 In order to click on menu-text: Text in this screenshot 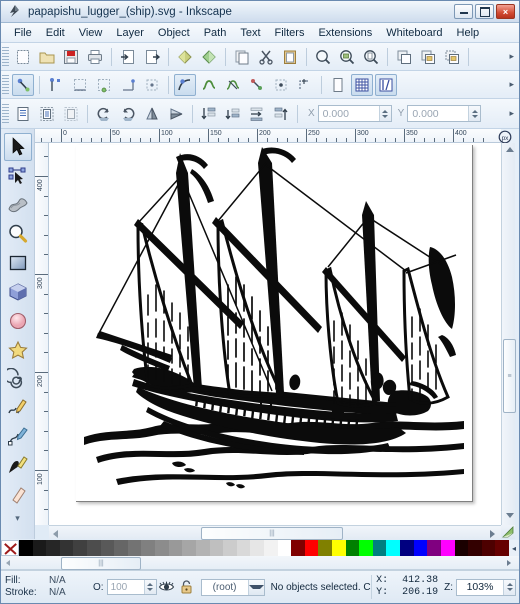, I will do `click(250, 33)`.